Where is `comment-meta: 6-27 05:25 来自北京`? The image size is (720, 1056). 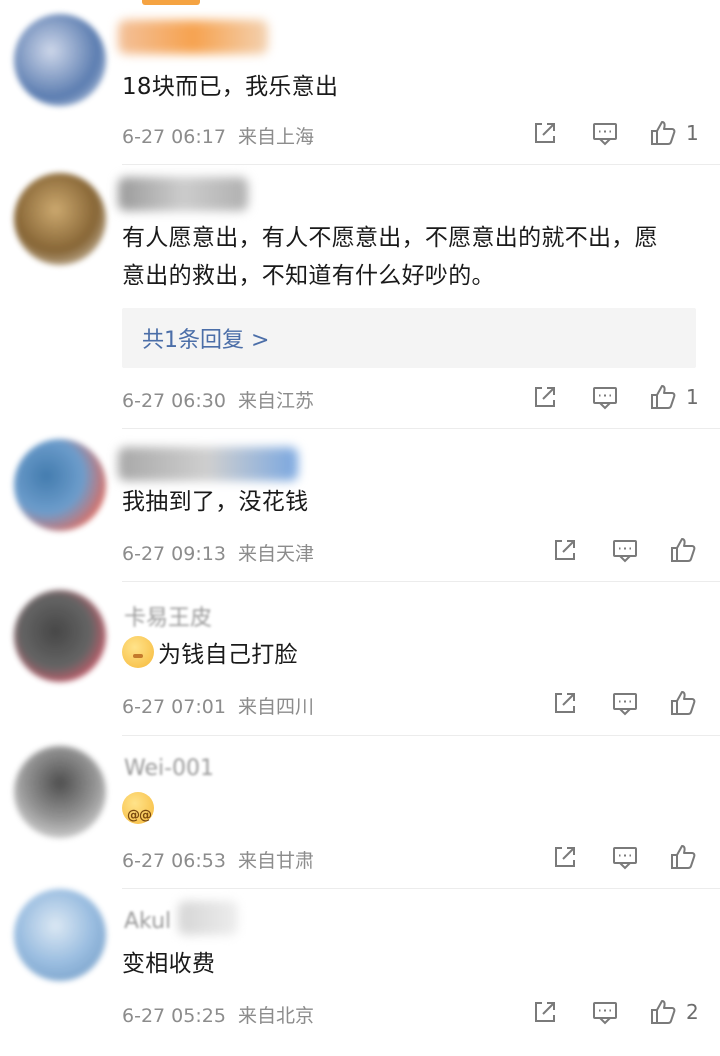
comment-meta: 6-27 05:25 来自北京 is located at coordinates (218, 1014).